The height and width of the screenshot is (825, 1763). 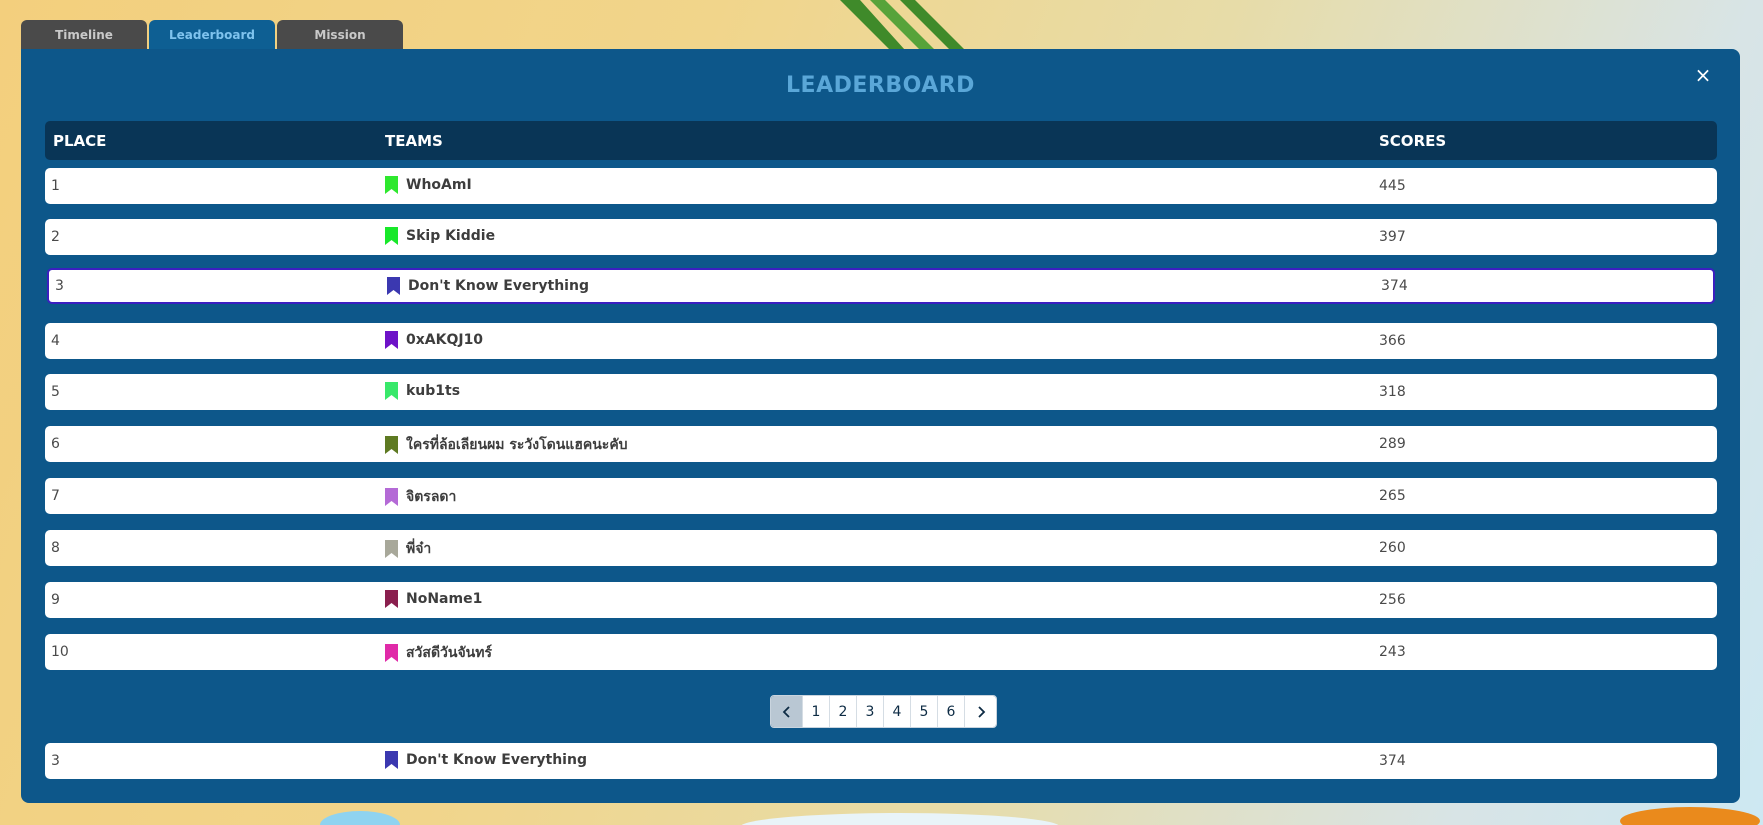 What do you see at coordinates (419, 549) in the screenshot?
I see `row-team-name: พี่จ๋า` at bounding box center [419, 549].